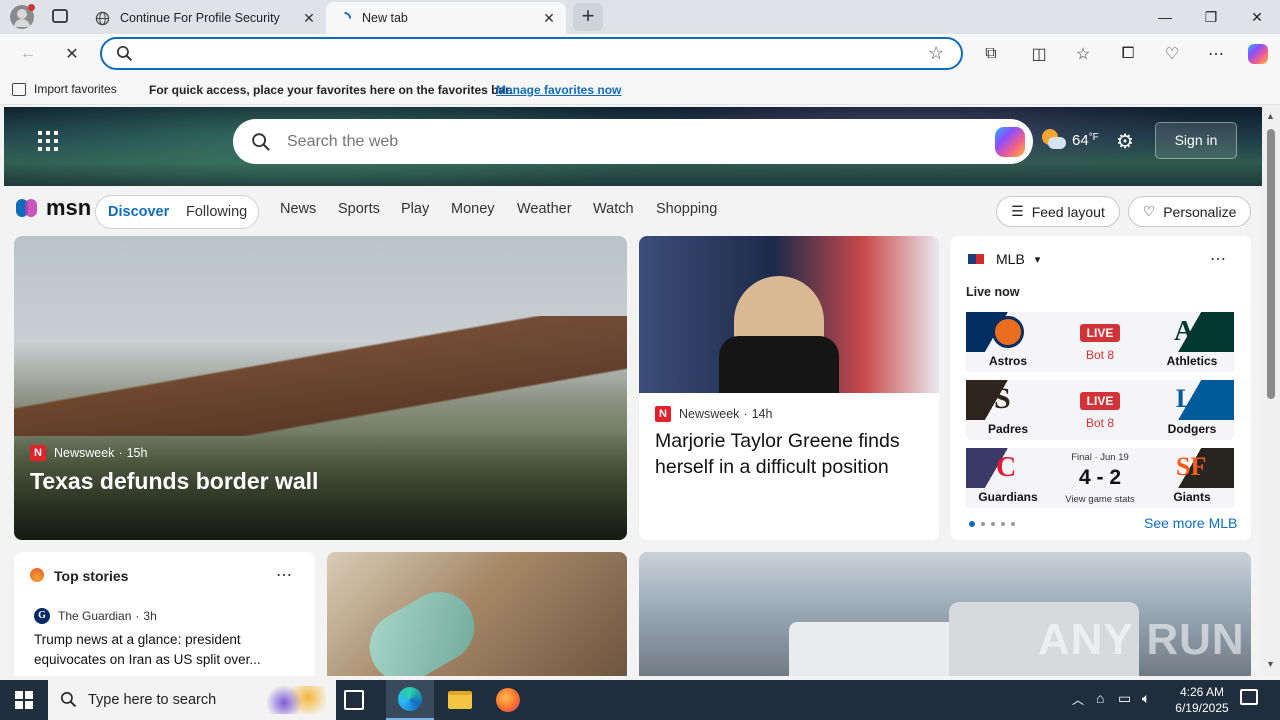 This screenshot has height=720, width=1280. I want to click on extensions-icon: ⧉, so click(991, 54).